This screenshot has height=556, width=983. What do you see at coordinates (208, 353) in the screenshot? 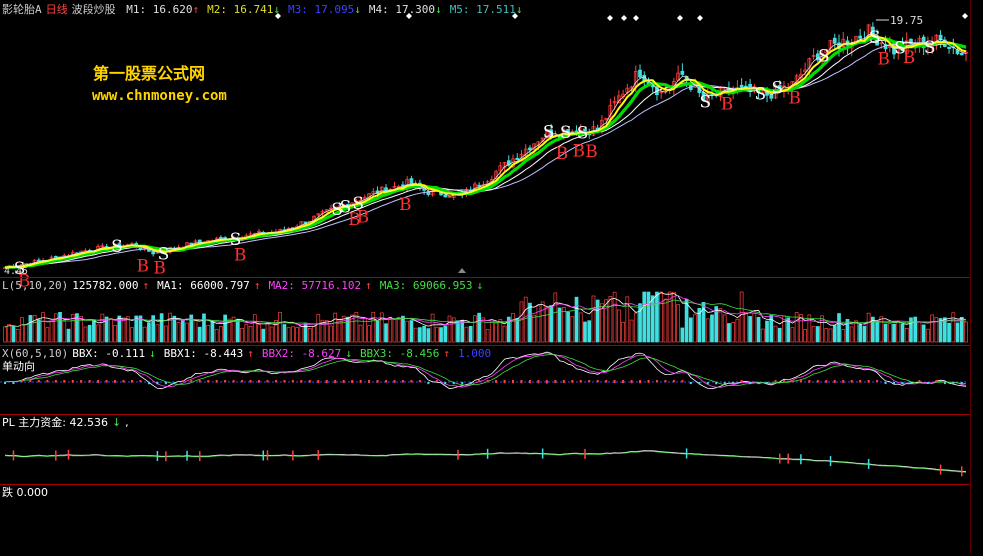
I see `bbx1-value: BBX1: -8.443 ↑` at bounding box center [208, 353].